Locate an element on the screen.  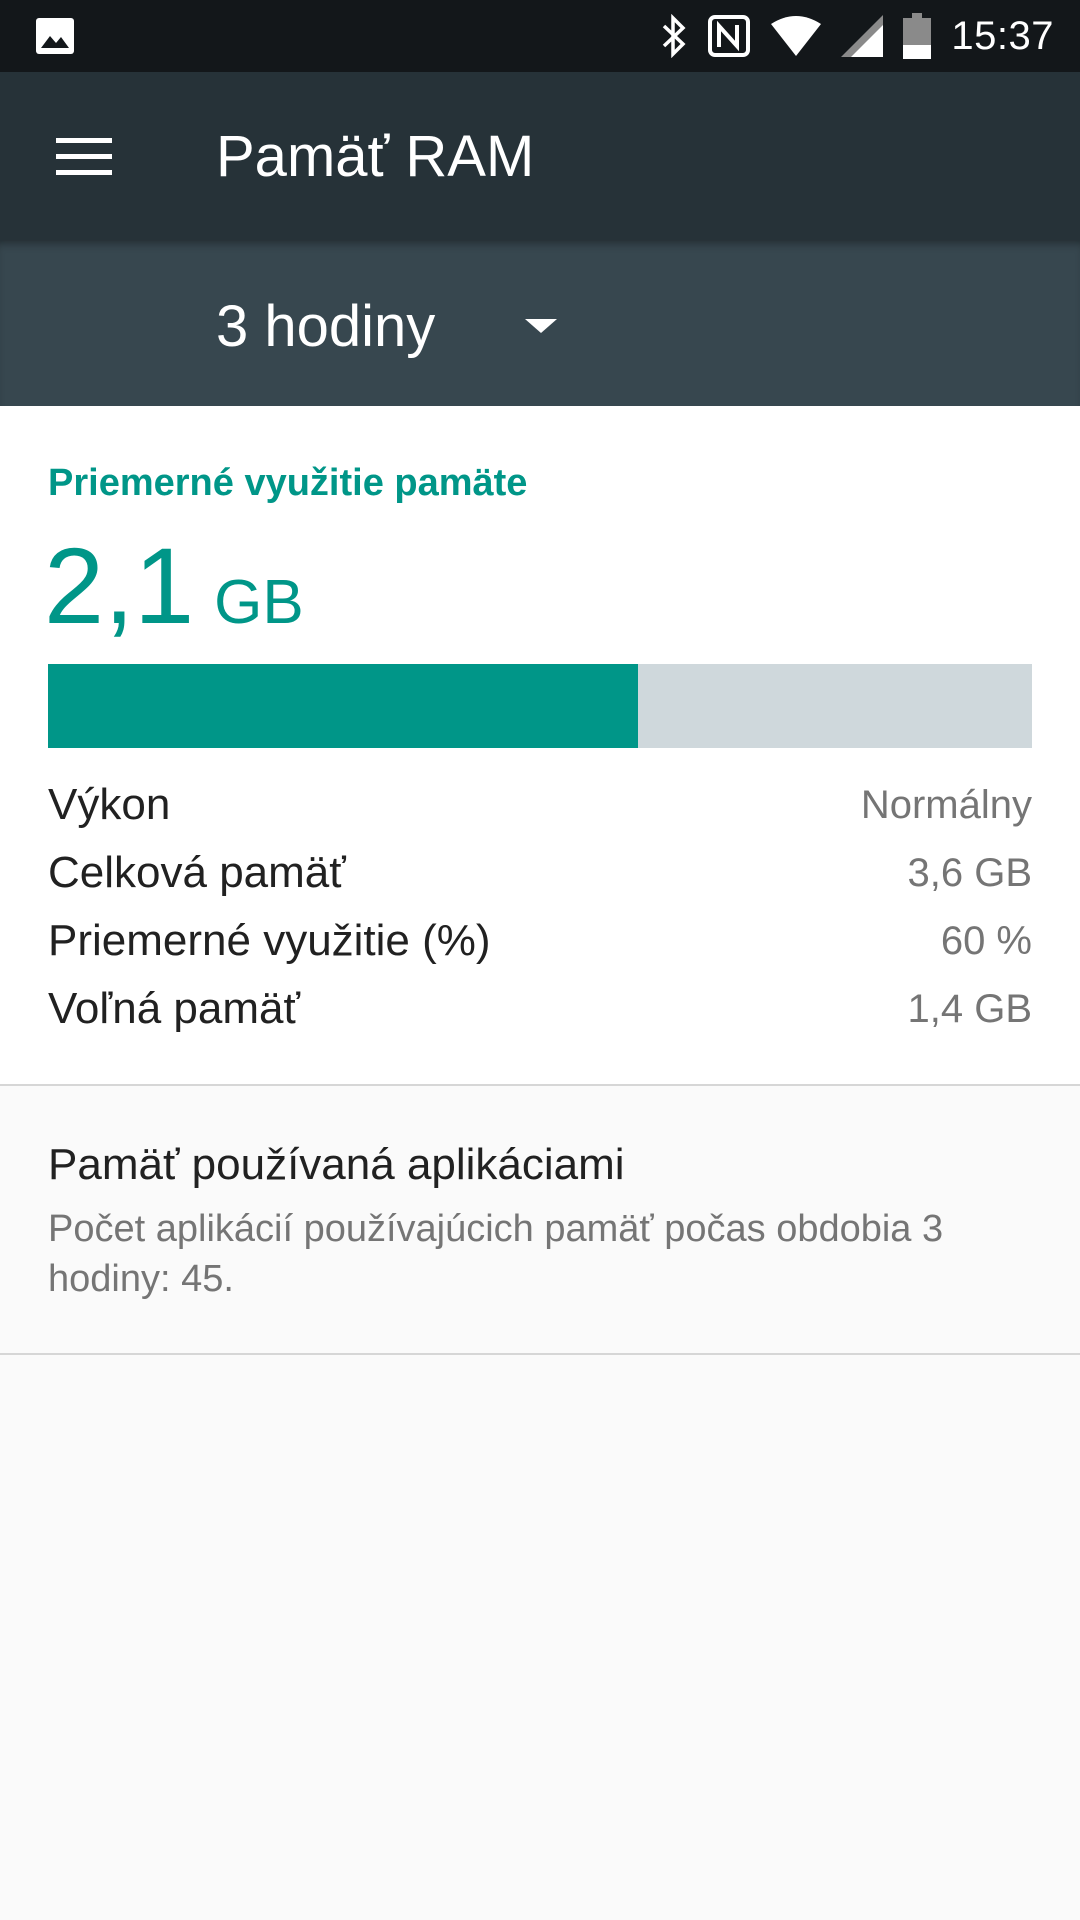
stat-label: Priemerné využitie (%) is located at coordinates (269, 940).